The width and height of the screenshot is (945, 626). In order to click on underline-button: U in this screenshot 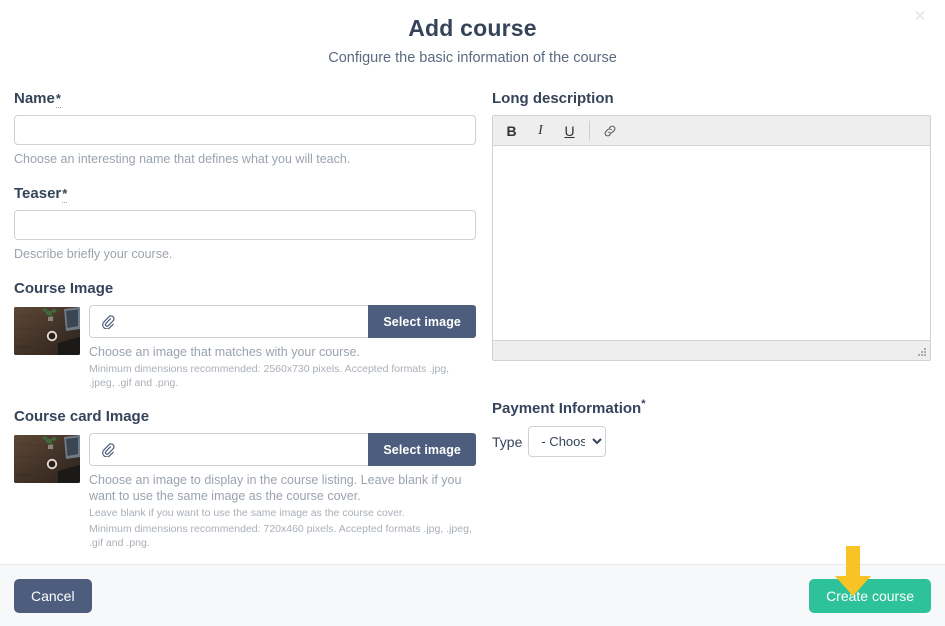, I will do `click(569, 130)`.